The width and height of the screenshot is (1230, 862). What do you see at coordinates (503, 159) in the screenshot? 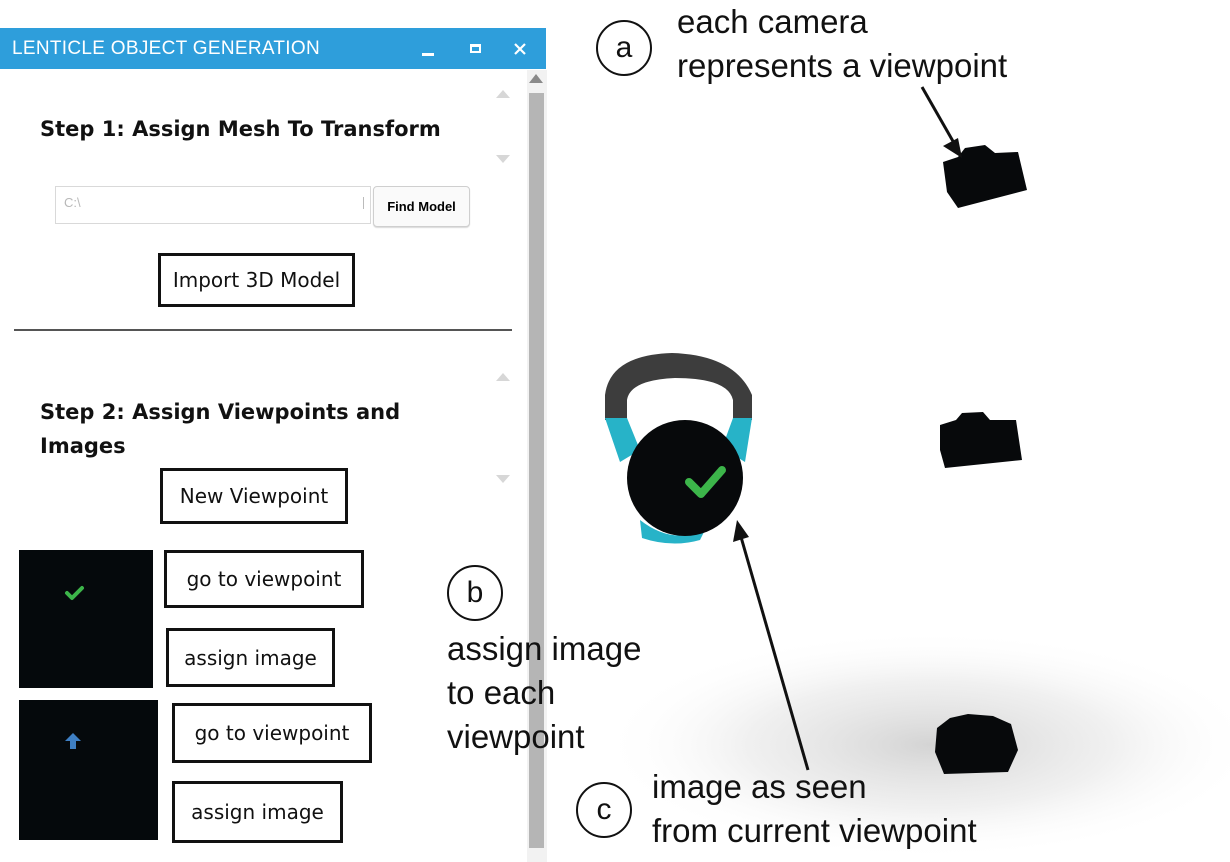
I see `section1-collapse-down-icon` at bounding box center [503, 159].